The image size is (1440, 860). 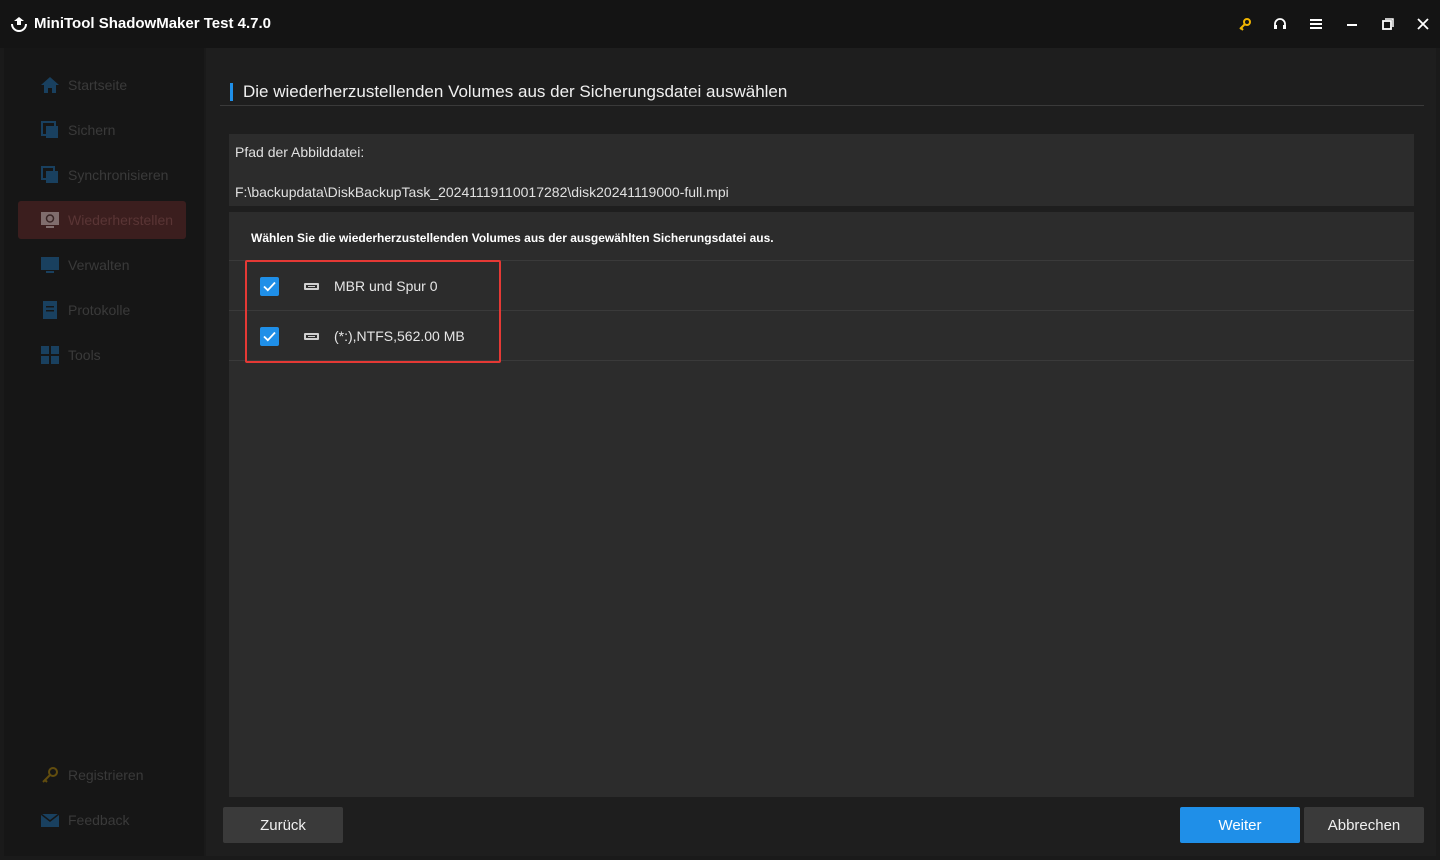 I want to click on minimize-icon, so click(x=1352, y=24).